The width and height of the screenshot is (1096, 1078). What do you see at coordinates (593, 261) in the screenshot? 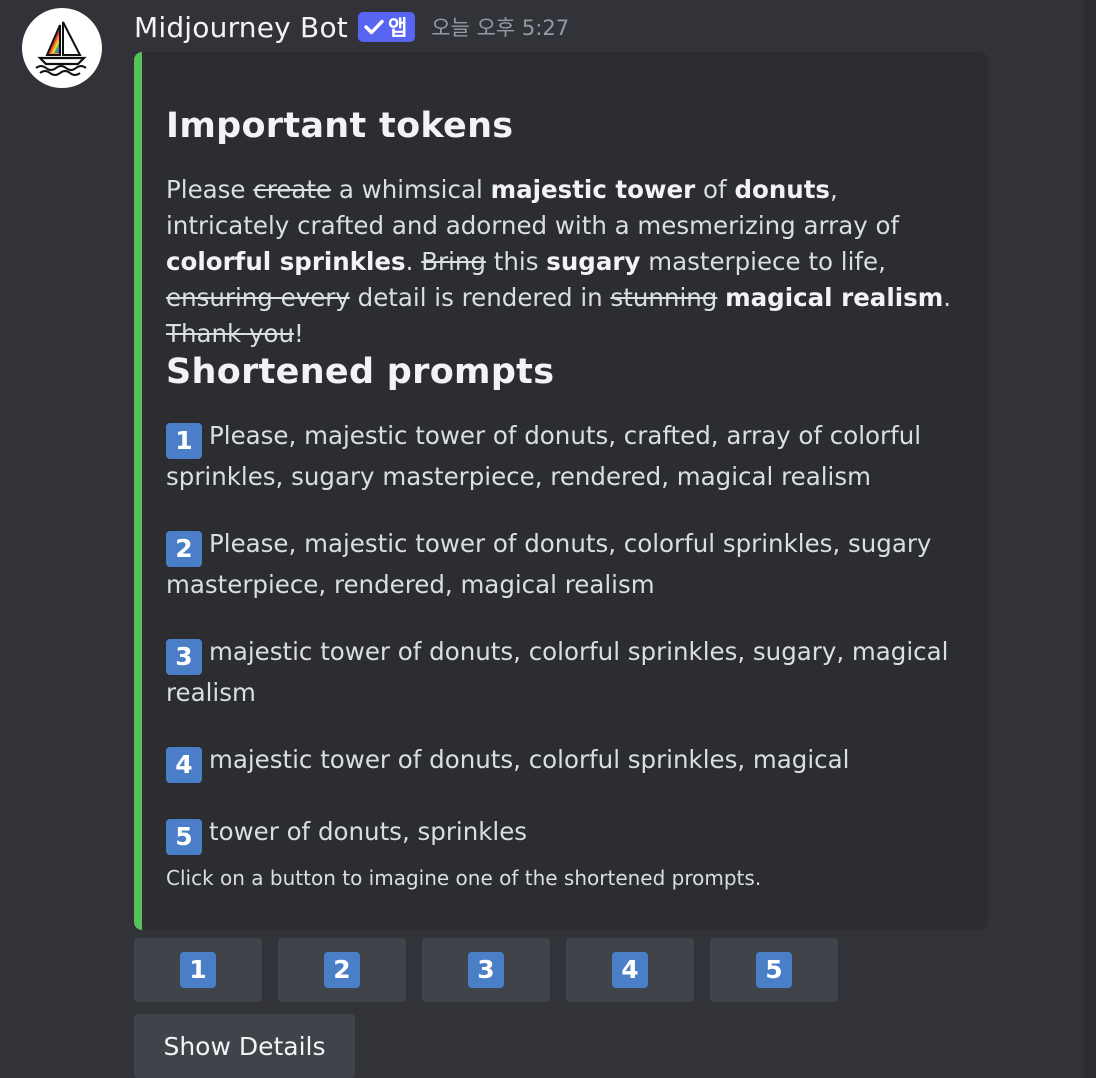
I see `bold-token: sugary` at bounding box center [593, 261].